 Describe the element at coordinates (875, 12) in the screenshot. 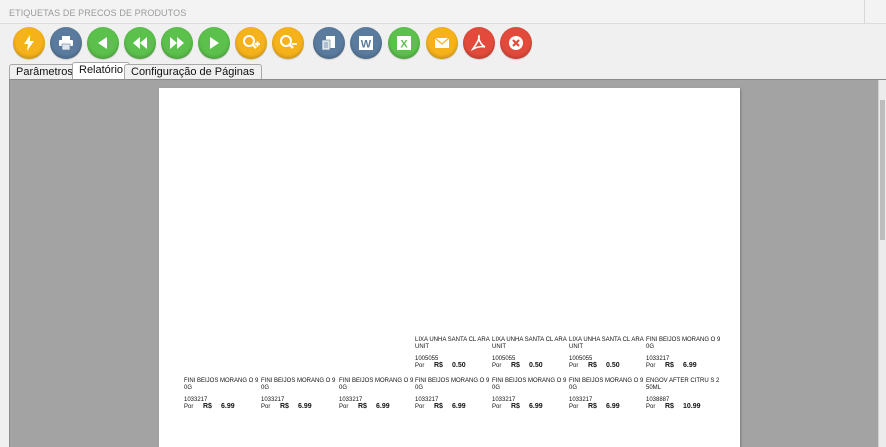

I see `window-edge` at that location.